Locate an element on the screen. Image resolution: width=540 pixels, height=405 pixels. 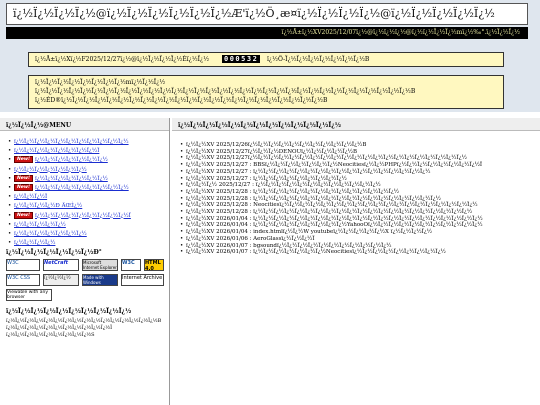
about-line: ï¿½Ï¿½Ï¿½Ï¿½Ï¿½Ï¿½Ï¿½Ï¿½Ï¿½S is located at coordinates (50, 335).